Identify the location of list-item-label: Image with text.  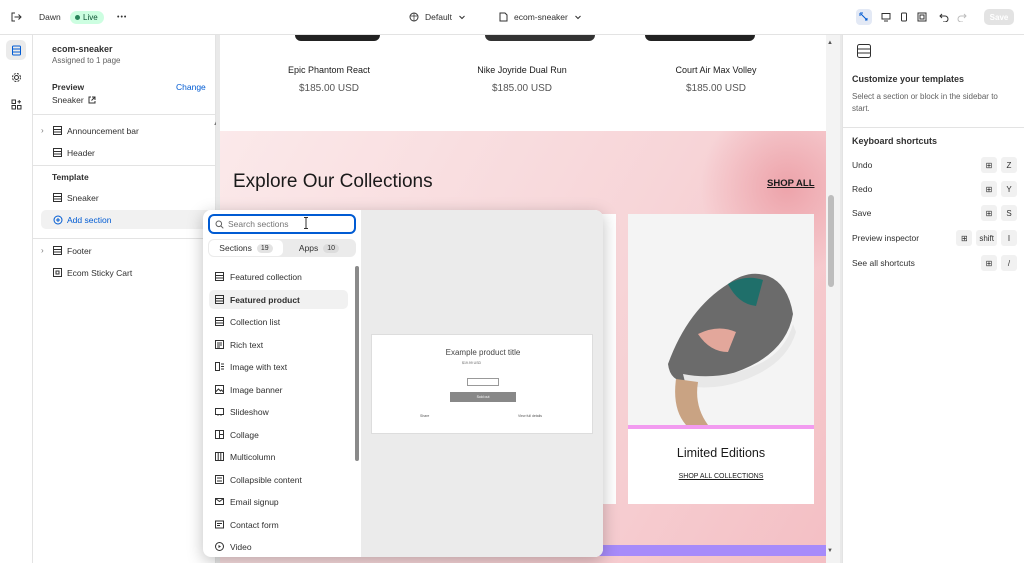
(259, 366).